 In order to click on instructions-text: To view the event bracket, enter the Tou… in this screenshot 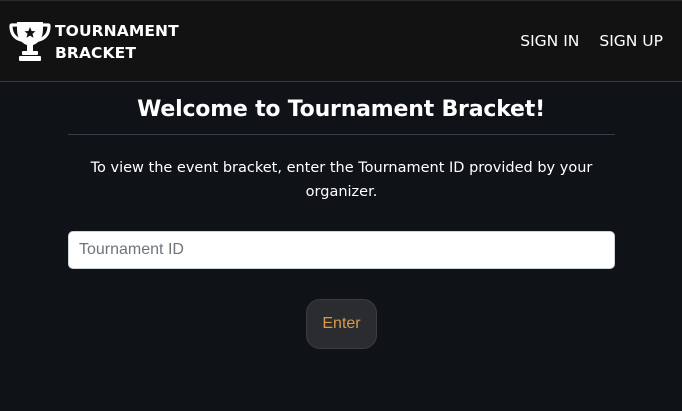, I will do `click(341, 180)`.